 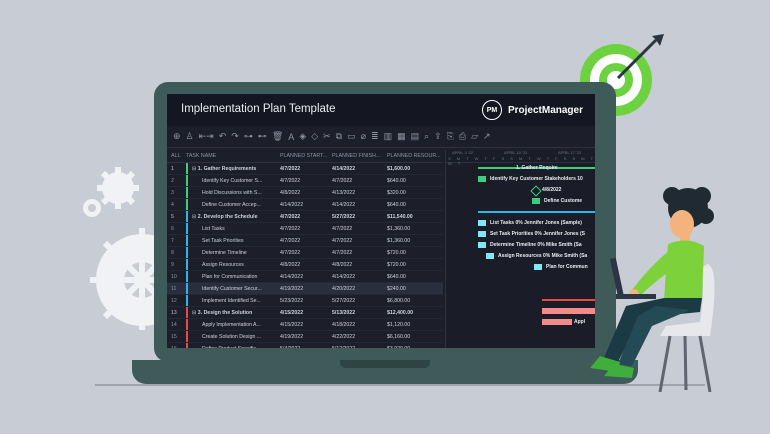 What do you see at coordinates (396, 180) in the screenshot?
I see `planned-resources: $640.00` at bounding box center [396, 180].